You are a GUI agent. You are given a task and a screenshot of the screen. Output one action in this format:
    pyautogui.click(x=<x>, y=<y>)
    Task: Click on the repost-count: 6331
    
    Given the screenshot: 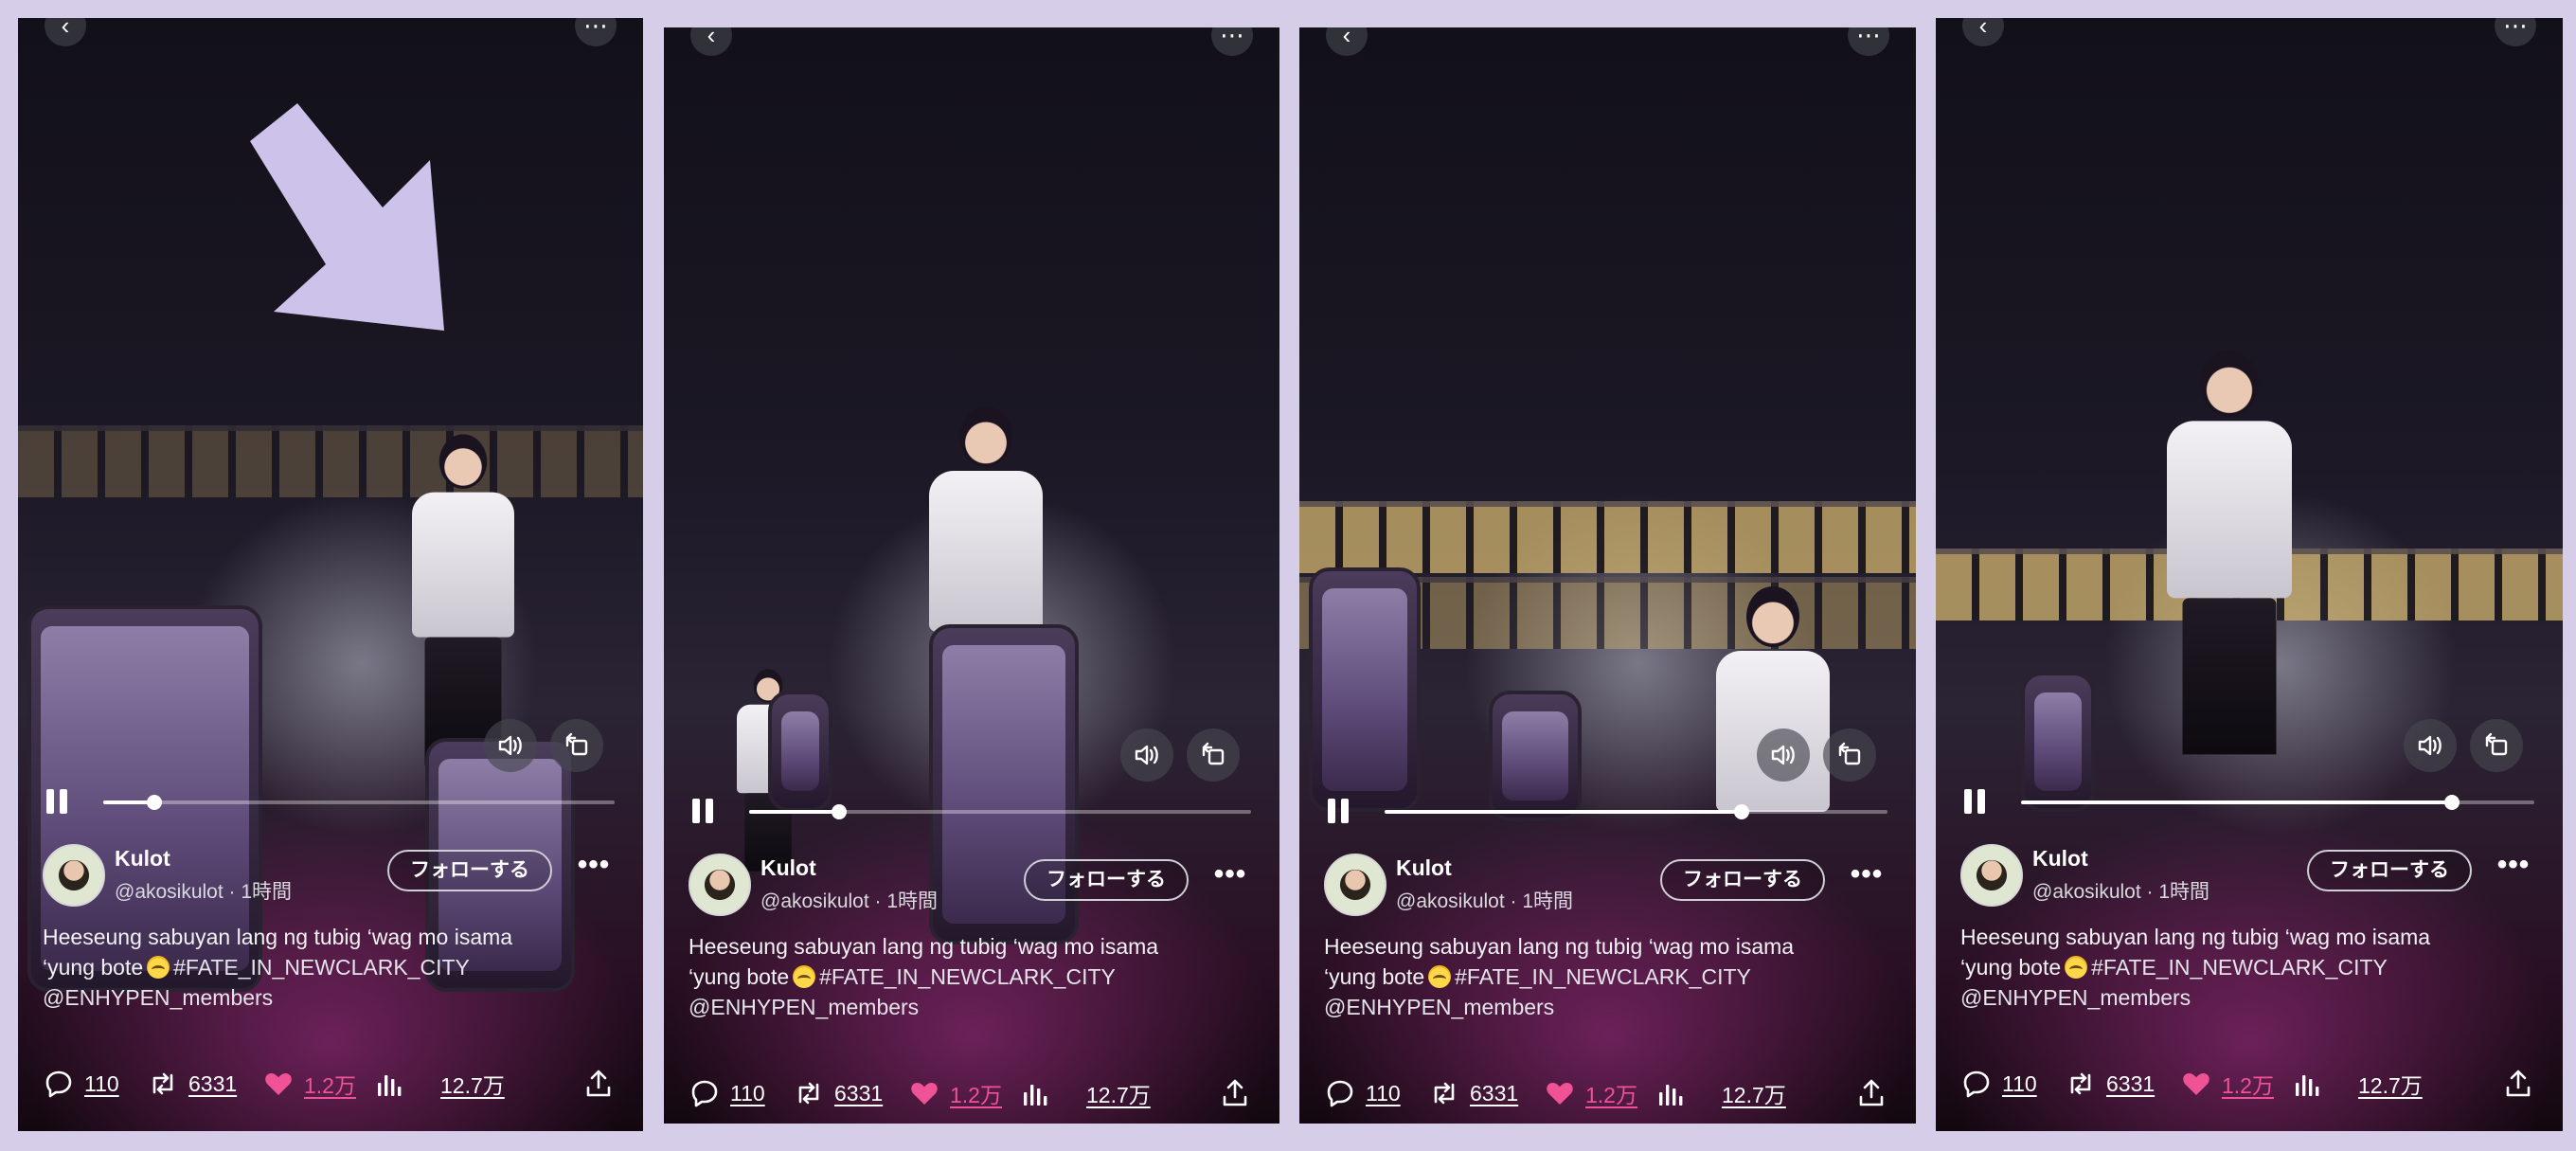 What is the action you would take?
    pyautogui.click(x=859, y=1093)
    